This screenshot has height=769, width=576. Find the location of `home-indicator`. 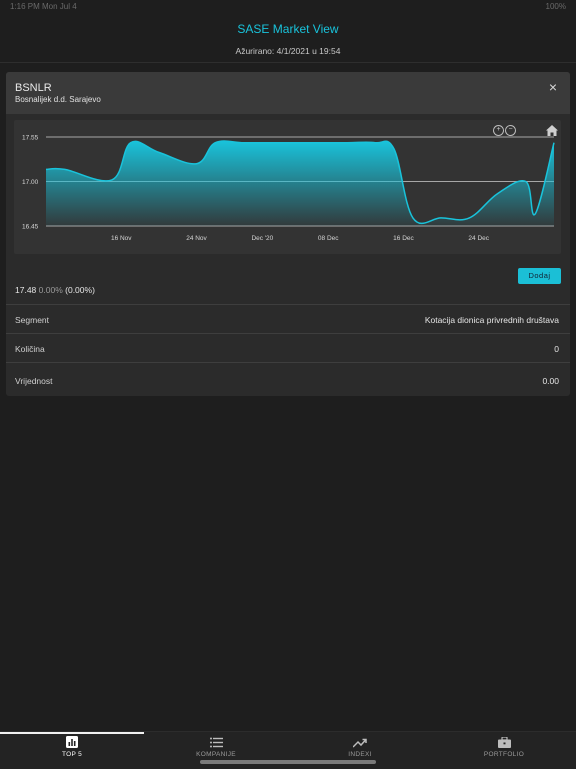

home-indicator is located at coordinates (288, 762).